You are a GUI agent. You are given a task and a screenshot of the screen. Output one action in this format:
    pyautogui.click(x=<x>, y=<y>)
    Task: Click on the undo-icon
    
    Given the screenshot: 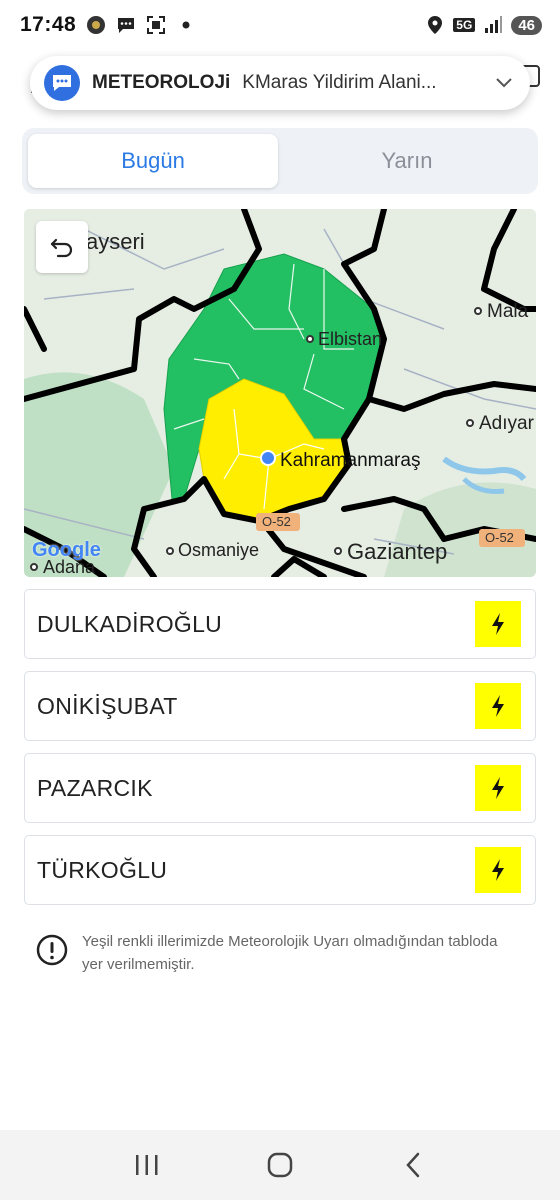 What is the action you would take?
    pyautogui.click(x=62, y=247)
    